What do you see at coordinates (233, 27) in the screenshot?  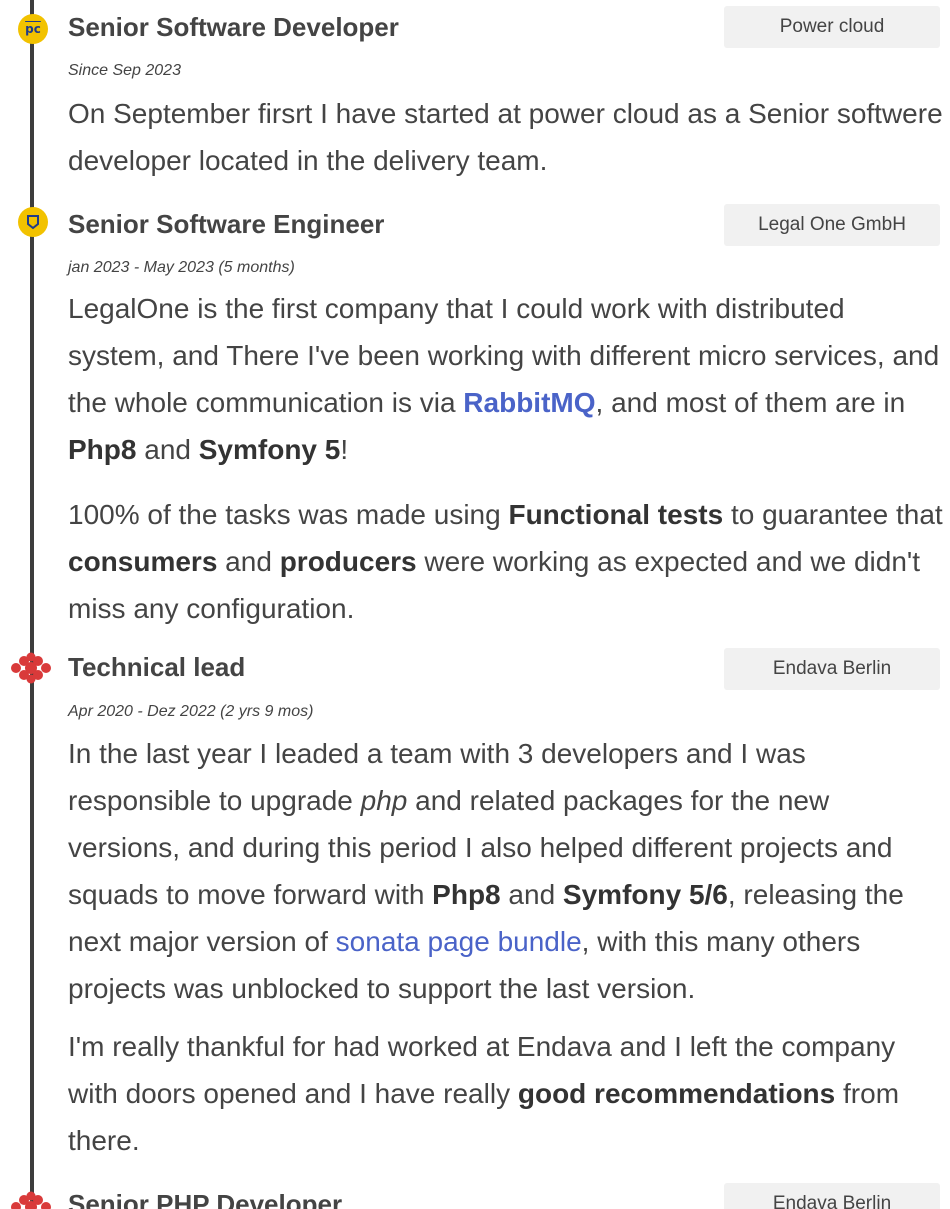 I see `job-title: Senior Software Developer` at bounding box center [233, 27].